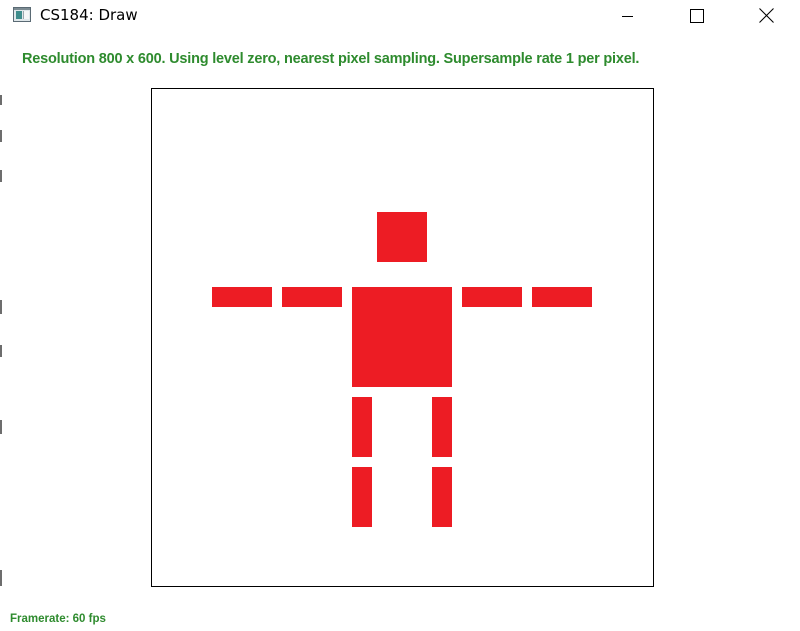 This screenshot has height=631, width=800. Describe the element at coordinates (492, 297) in the screenshot. I see `figure-right-arm-inner` at that location.